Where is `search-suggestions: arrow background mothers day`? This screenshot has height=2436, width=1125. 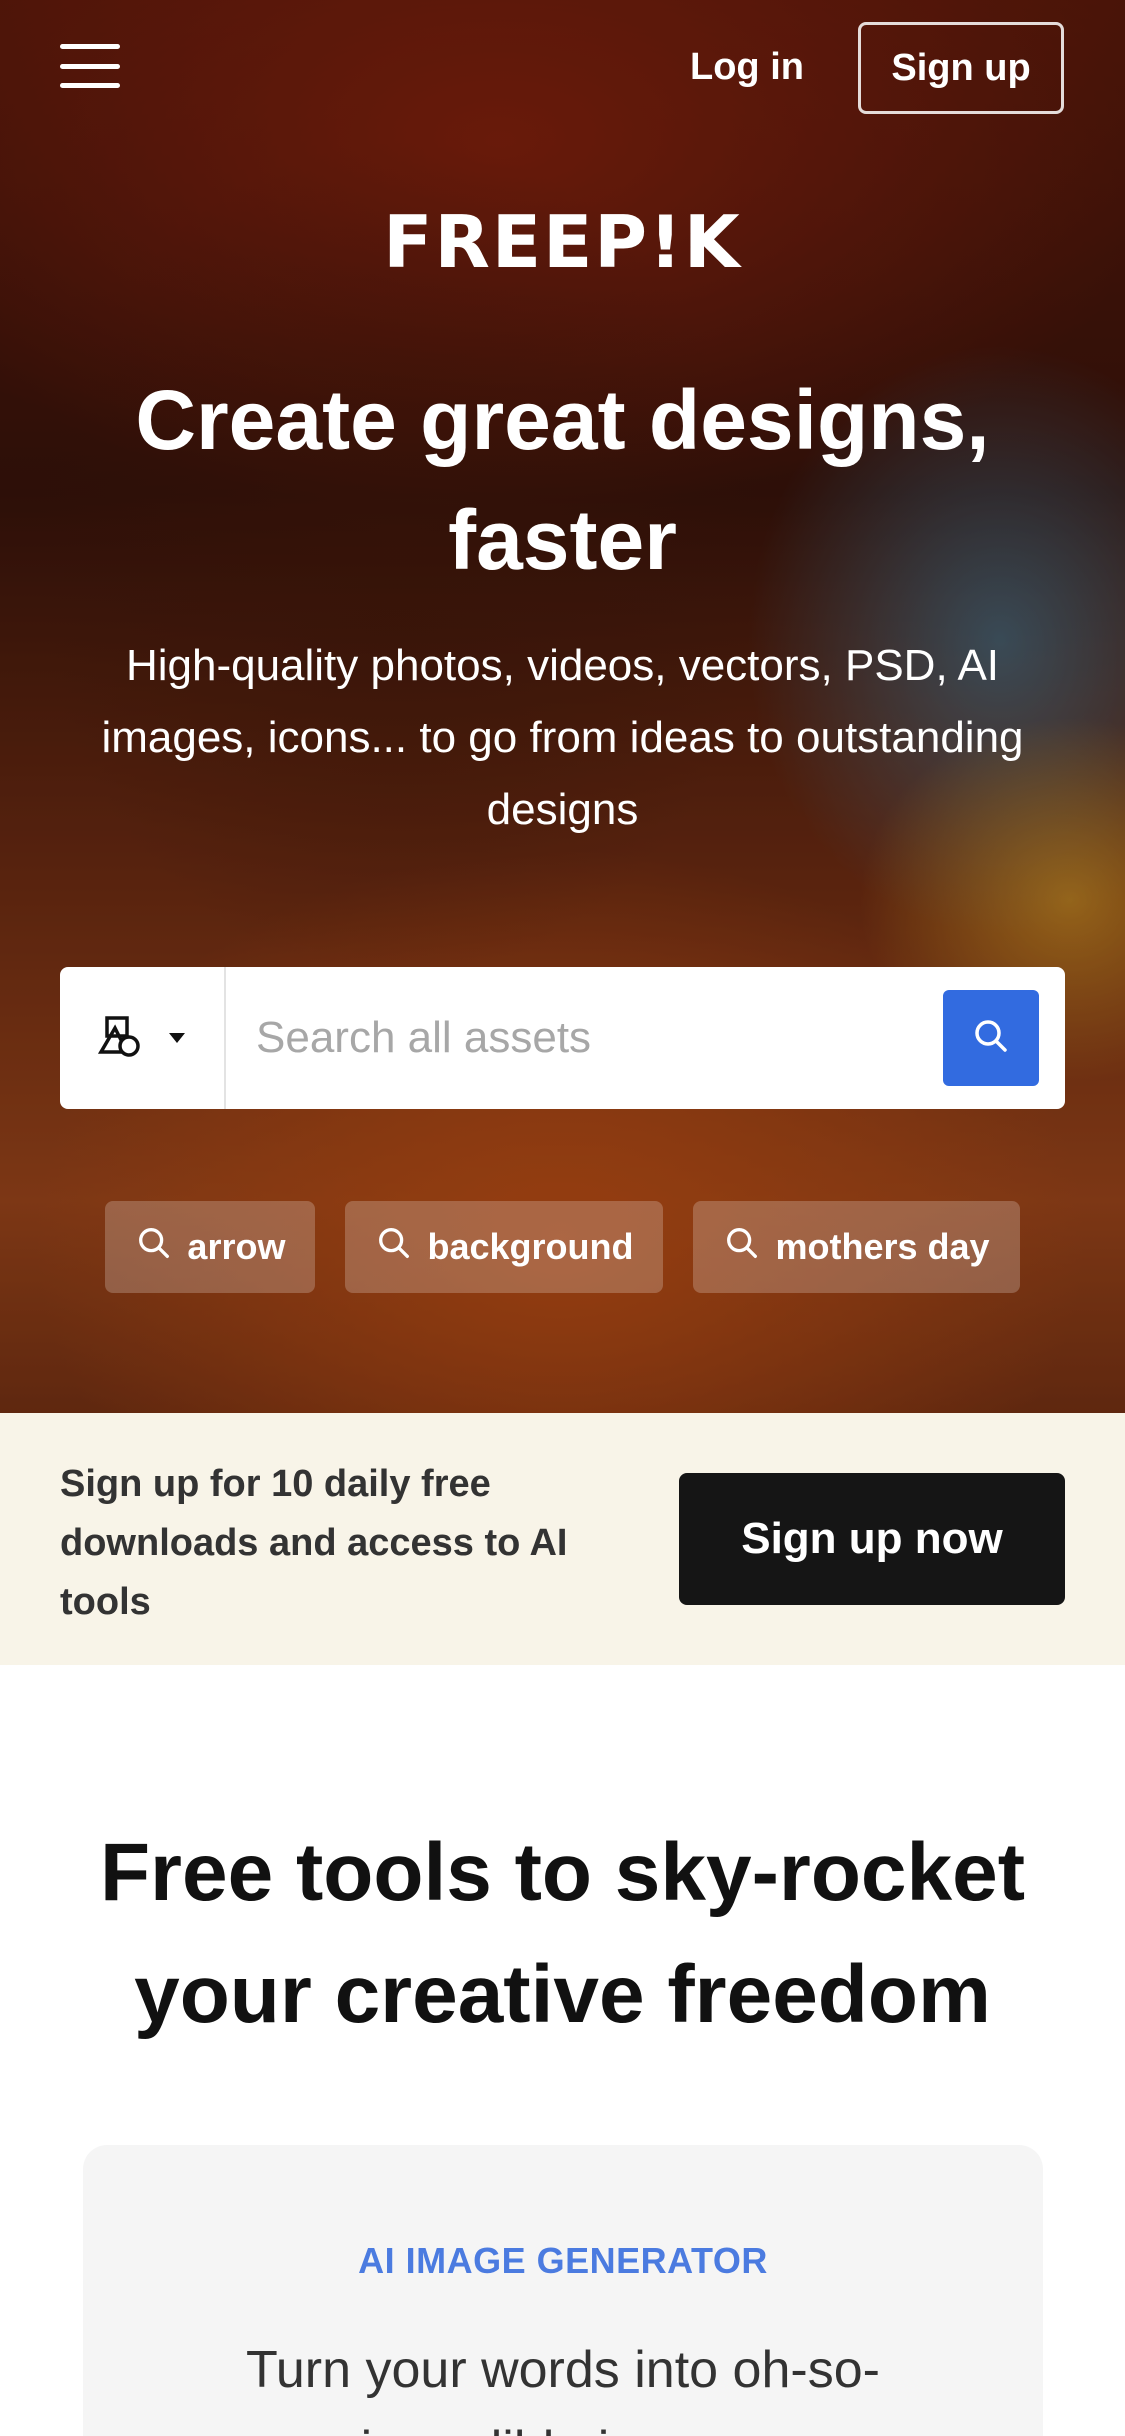 search-suggestions: arrow background mothers day is located at coordinates (562, 1247).